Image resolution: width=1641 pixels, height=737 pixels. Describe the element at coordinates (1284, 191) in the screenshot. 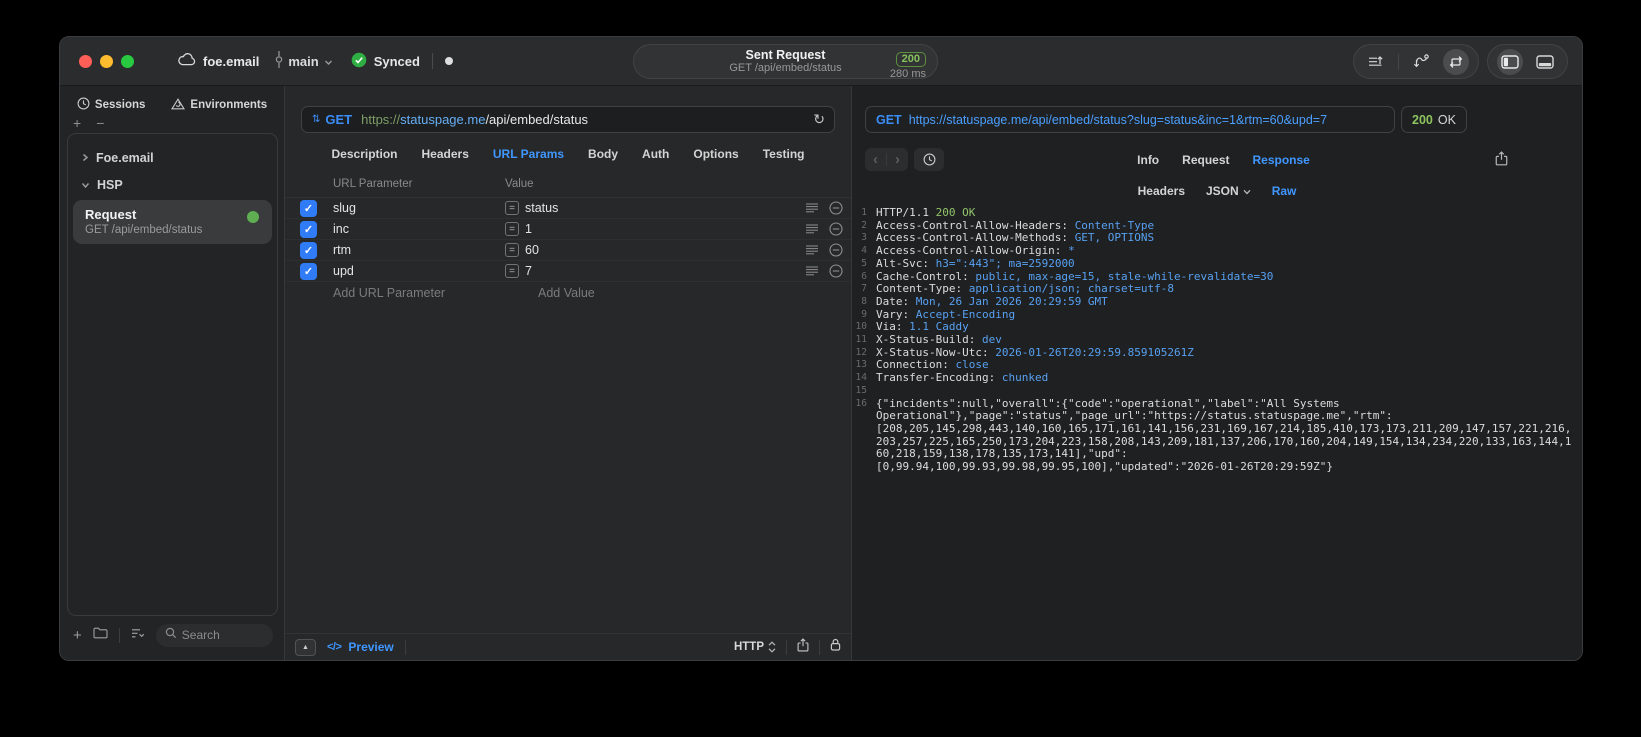

I see `response-subtab-raw: Raw` at that location.